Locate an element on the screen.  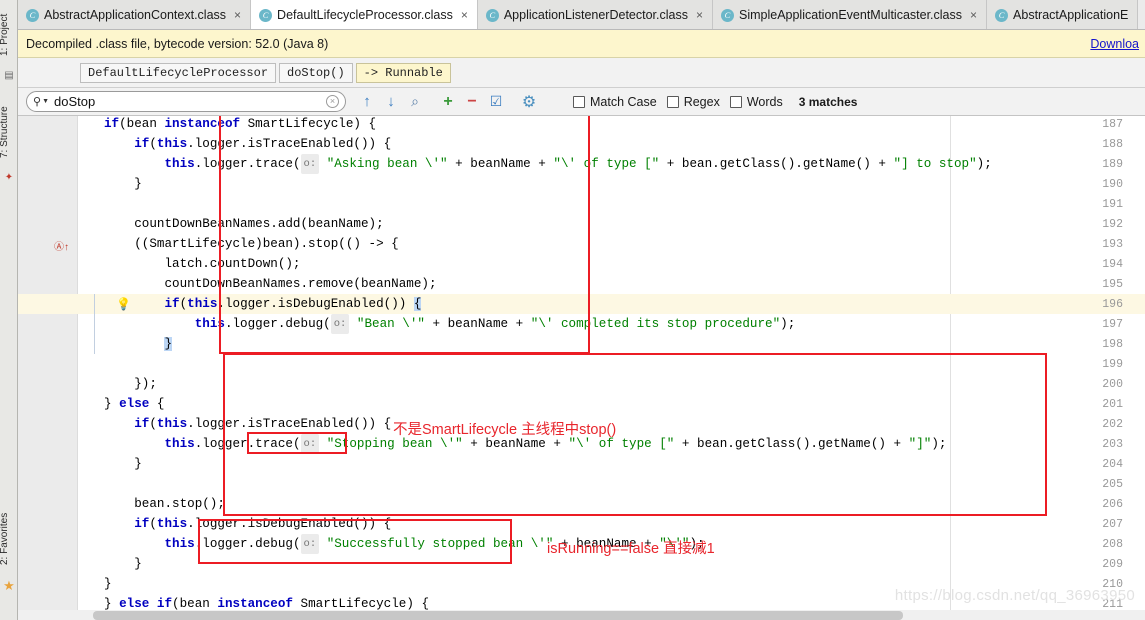
line-number: 198 is located at coordinates (1106, 344).